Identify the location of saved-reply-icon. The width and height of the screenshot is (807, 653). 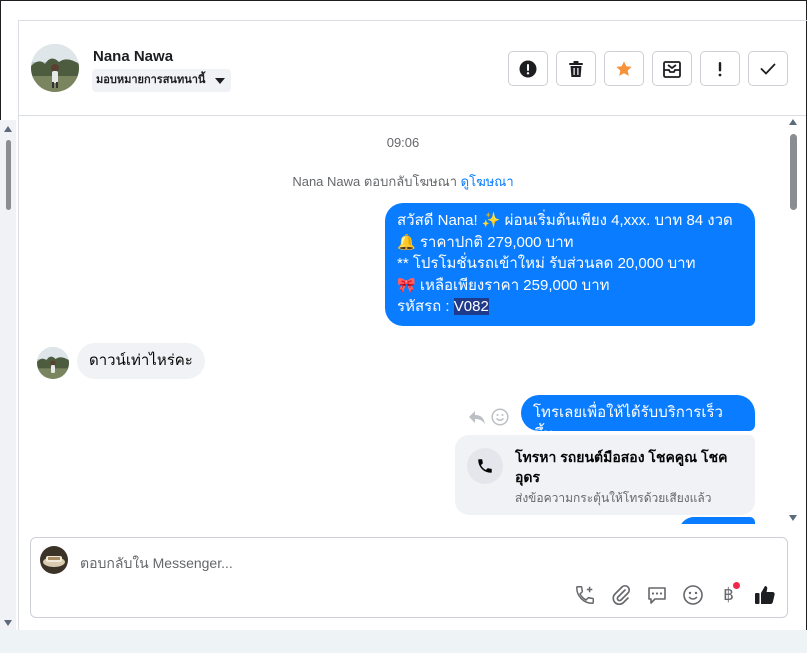
(656, 594).